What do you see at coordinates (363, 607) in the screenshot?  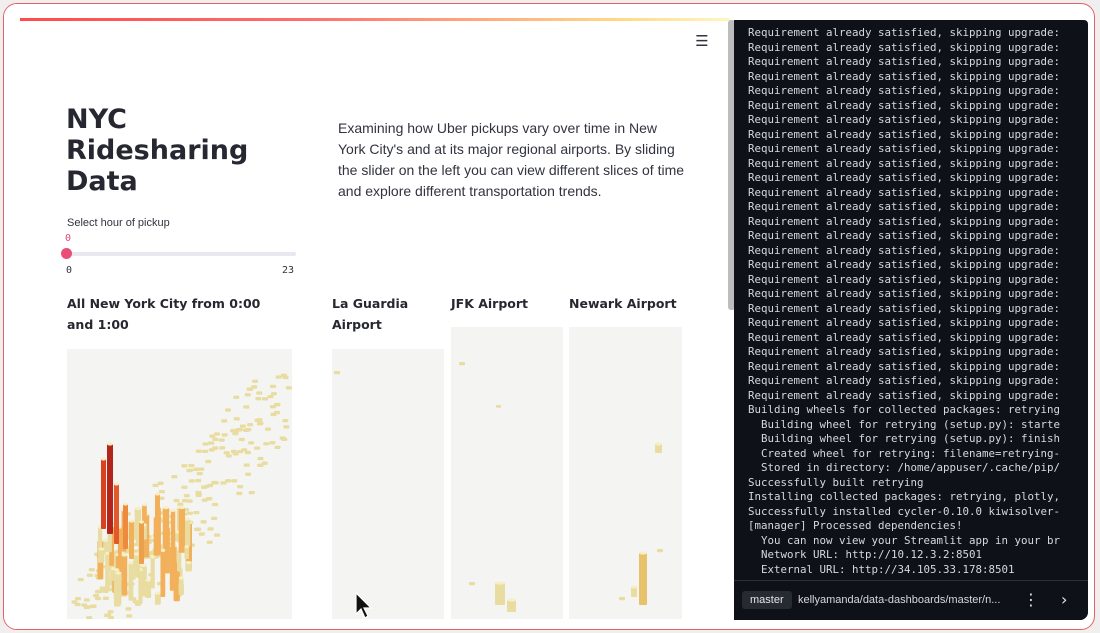 I see `mouse-pointer-icon` at bounding box center [363, 607].